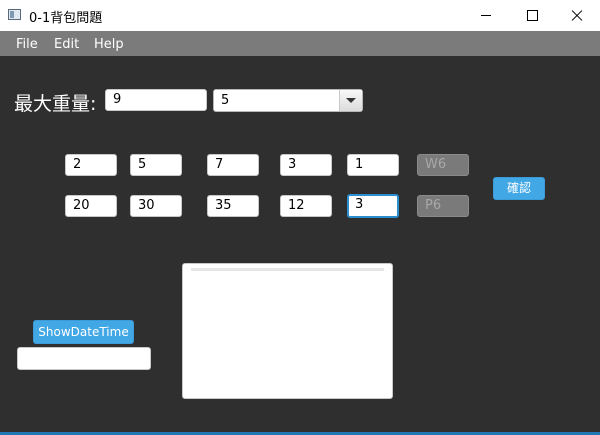 Image resolution: width=600 pixels, height=435 pixels. Describe the element at coordinates (443, 165) in the screenshot. I see `weight-input-6: W6` at that location.